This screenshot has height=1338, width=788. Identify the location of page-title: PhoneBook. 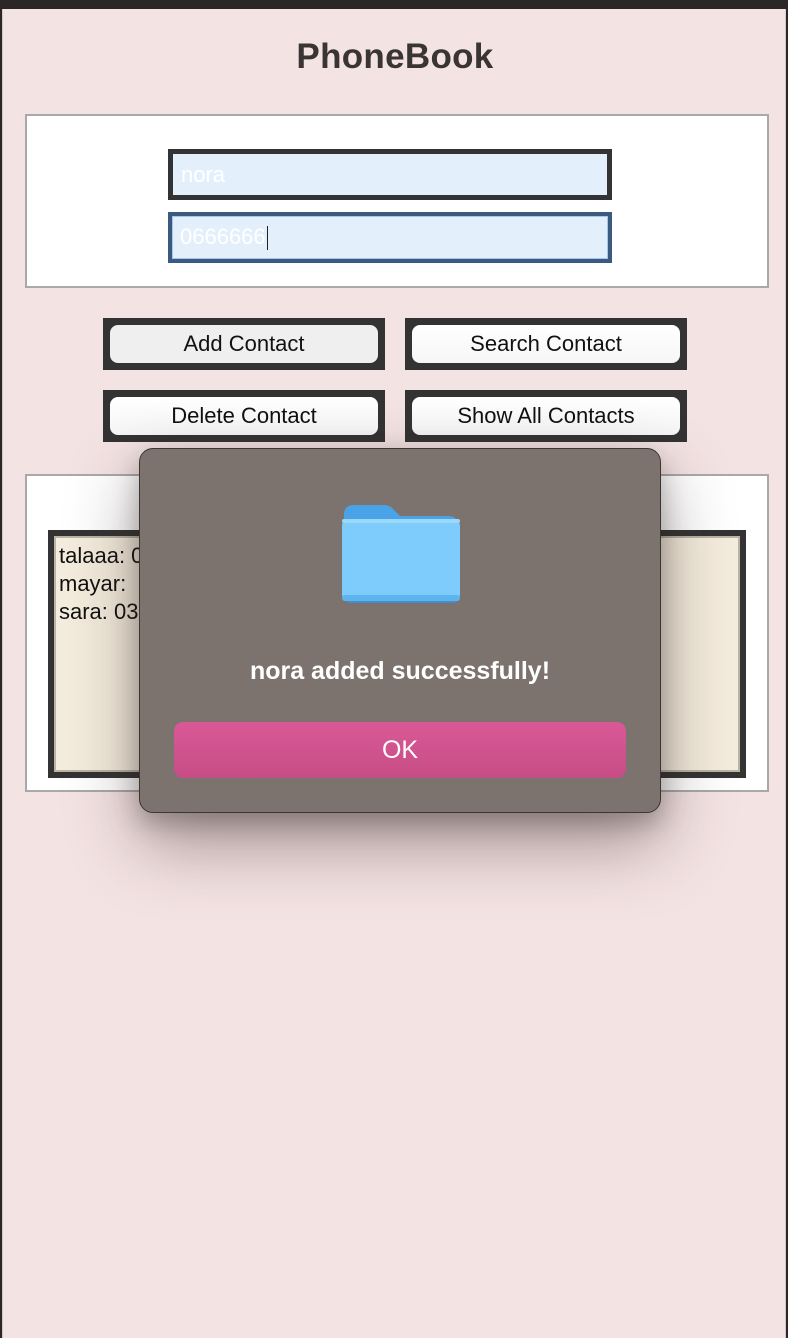
(395, 56).